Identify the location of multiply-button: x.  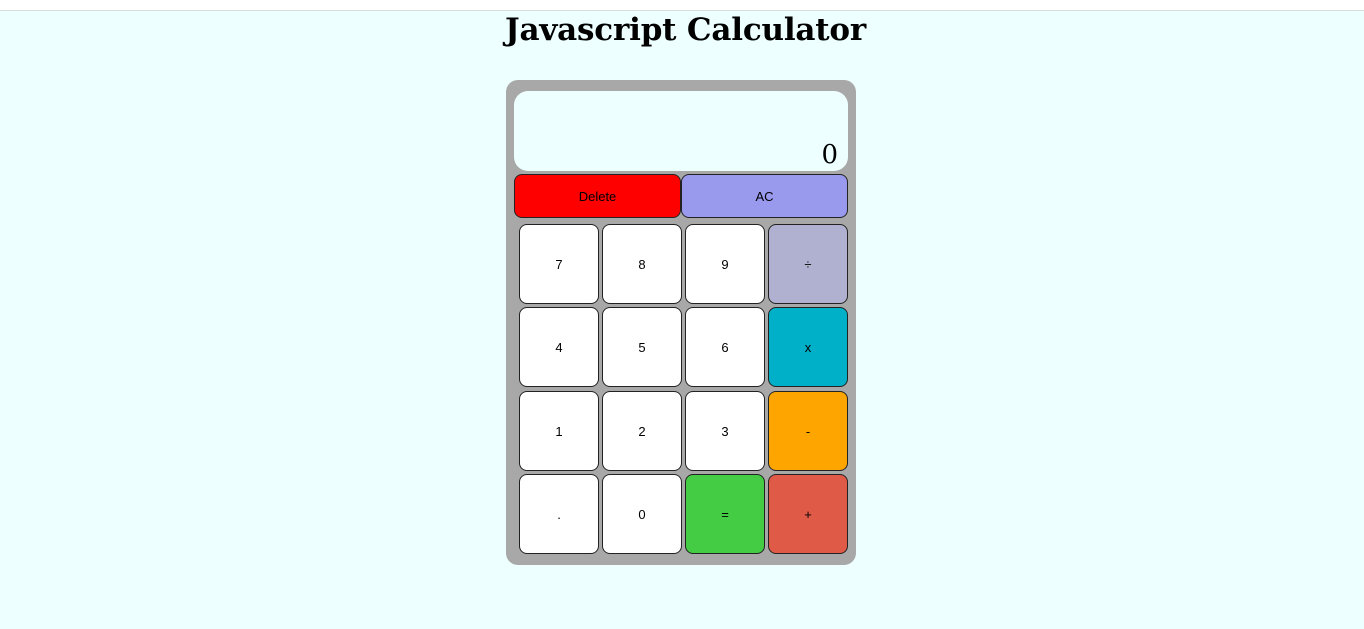
(808, 347).